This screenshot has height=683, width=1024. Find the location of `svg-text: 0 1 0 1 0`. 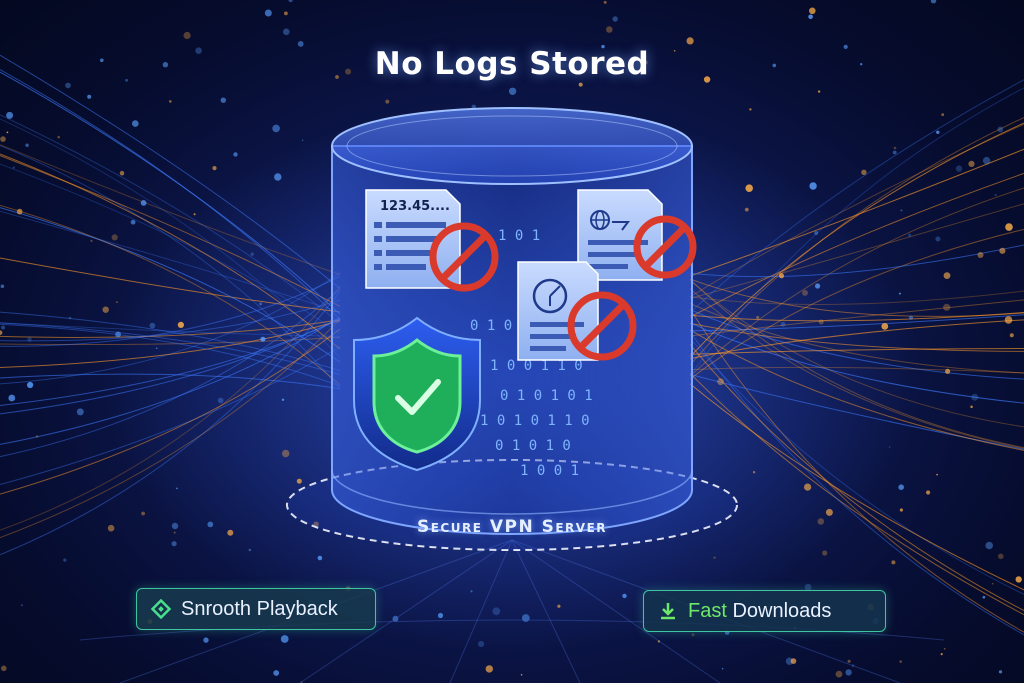

svg-text: 0 1 0 1 0 is located at coordinates (533, 446).